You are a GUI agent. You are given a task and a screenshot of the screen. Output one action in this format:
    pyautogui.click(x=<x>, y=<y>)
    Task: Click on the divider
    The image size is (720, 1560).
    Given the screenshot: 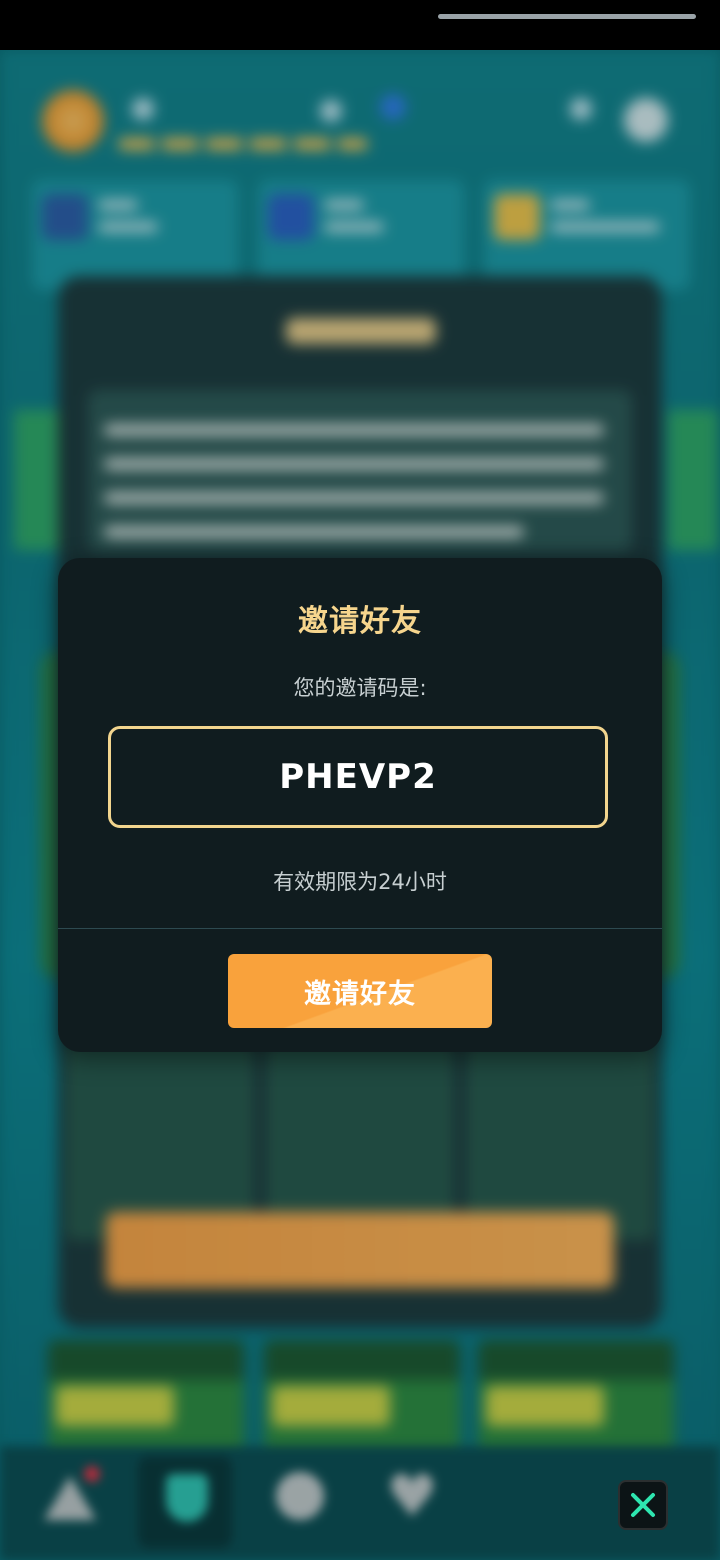 What is the action you would take?
    pyautogui.click(x=360, y=928)
    